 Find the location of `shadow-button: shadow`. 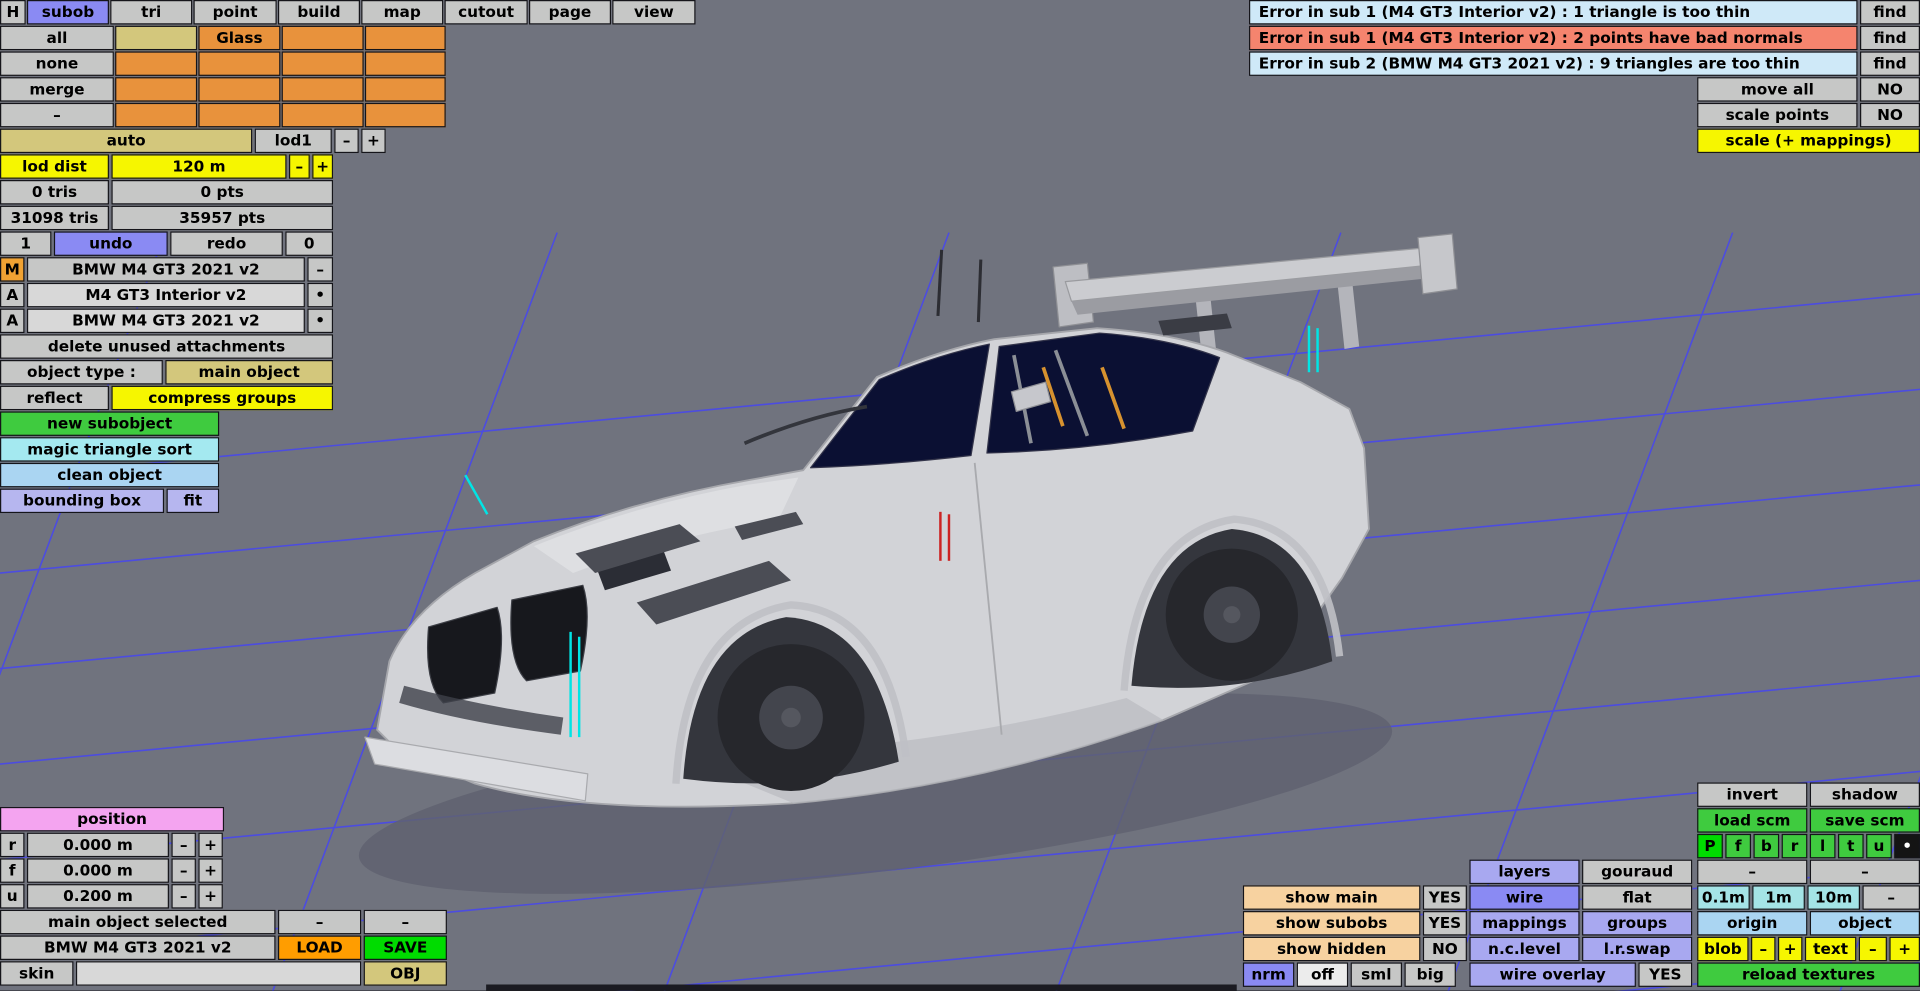

shadow-button: shadow is located at coordinates (1864, 794).